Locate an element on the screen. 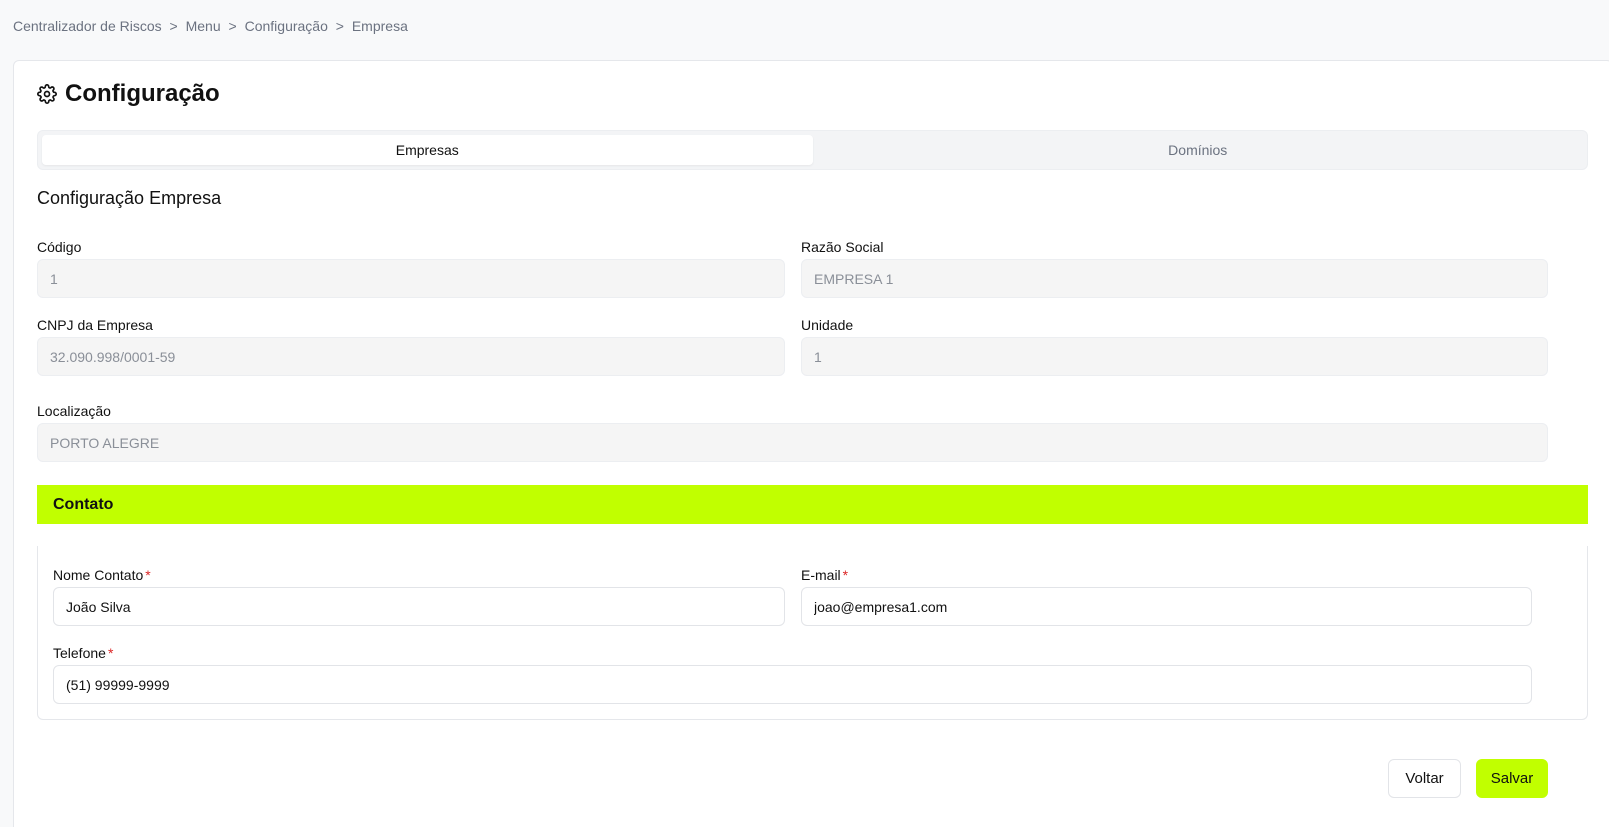 The width and height of the screenshot is (1609, 827). breadcrumb-item-empresa: Empresa is located at coordinates (379, 26).